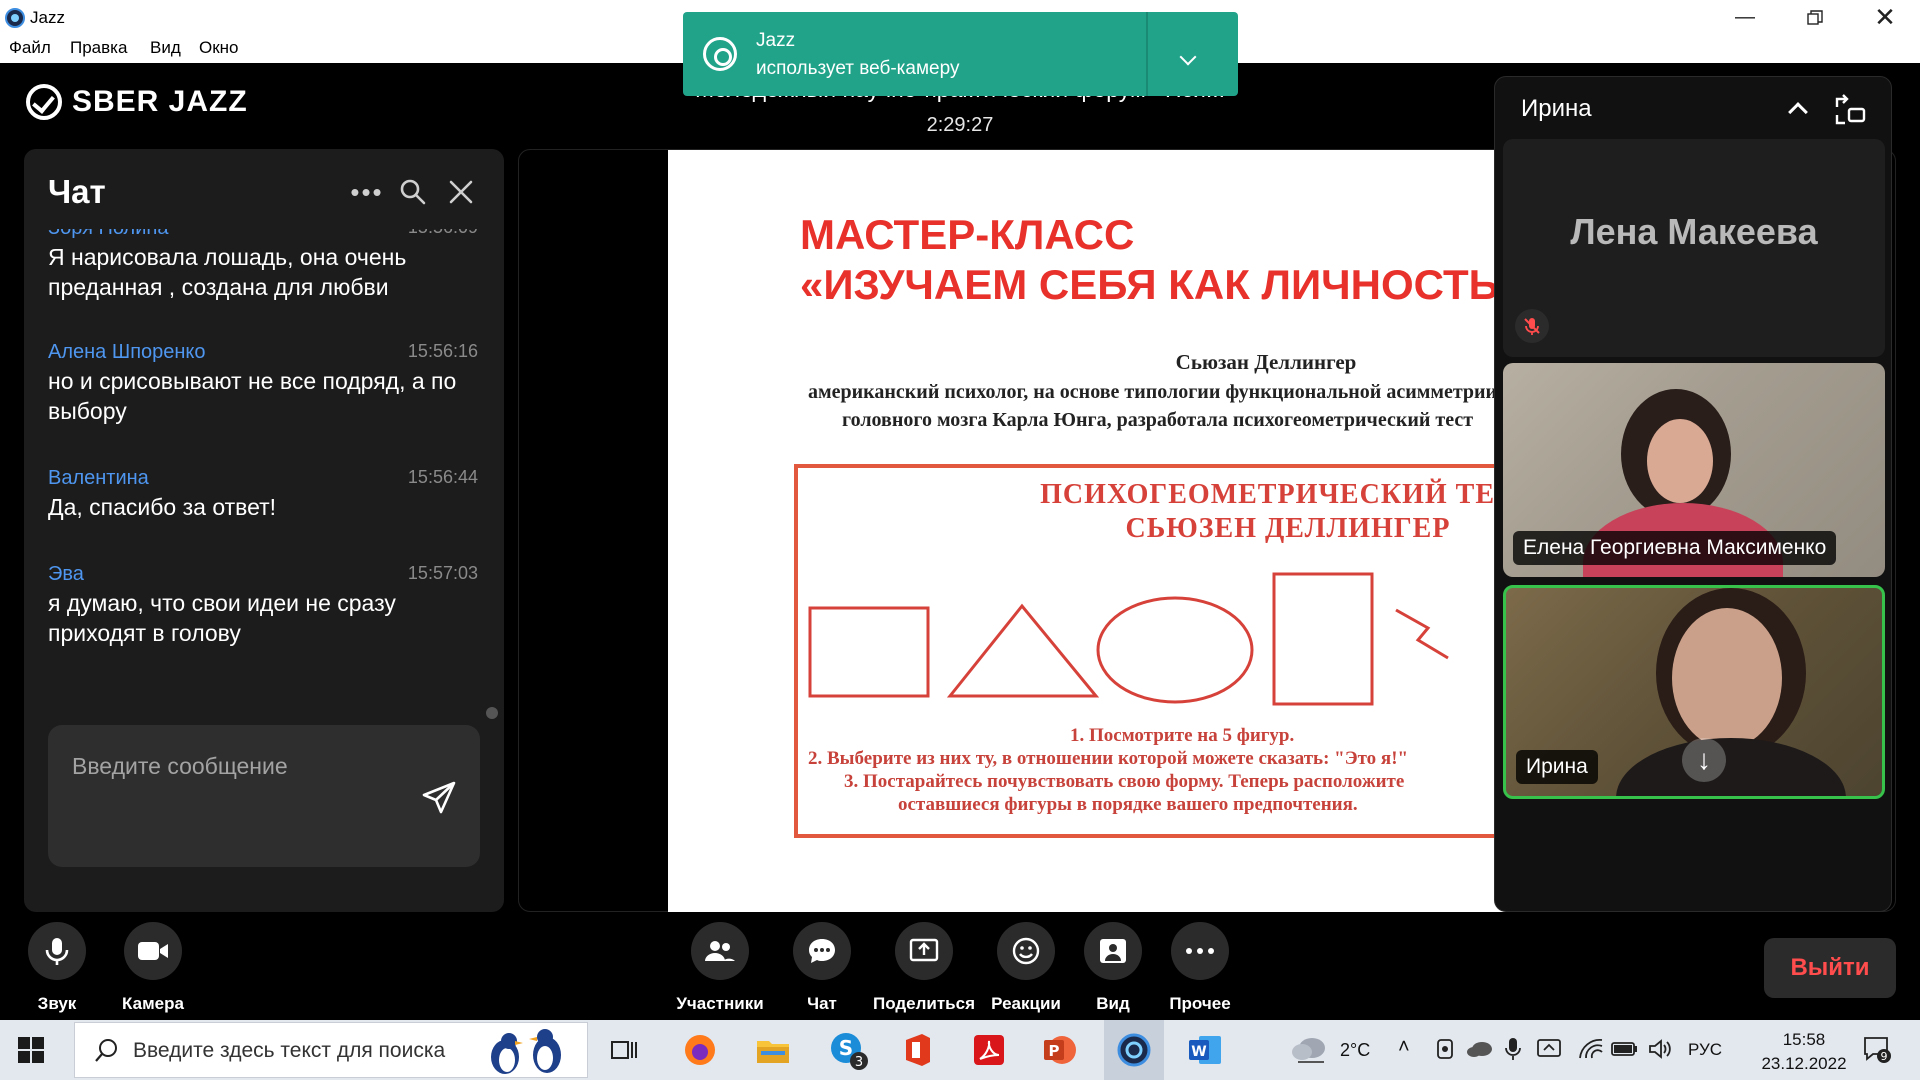 The width and height of the screenshot is (1920, 1080). Describe the element at coordinates (1694, 231) in the screenshot. I see `participant-name: Лена Макеева` at that location.